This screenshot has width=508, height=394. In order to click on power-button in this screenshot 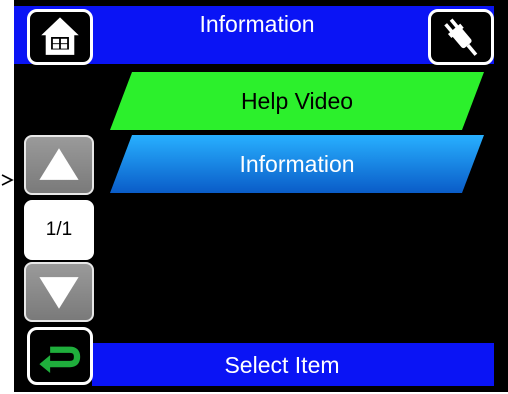, I will do `click(461, 37)`.